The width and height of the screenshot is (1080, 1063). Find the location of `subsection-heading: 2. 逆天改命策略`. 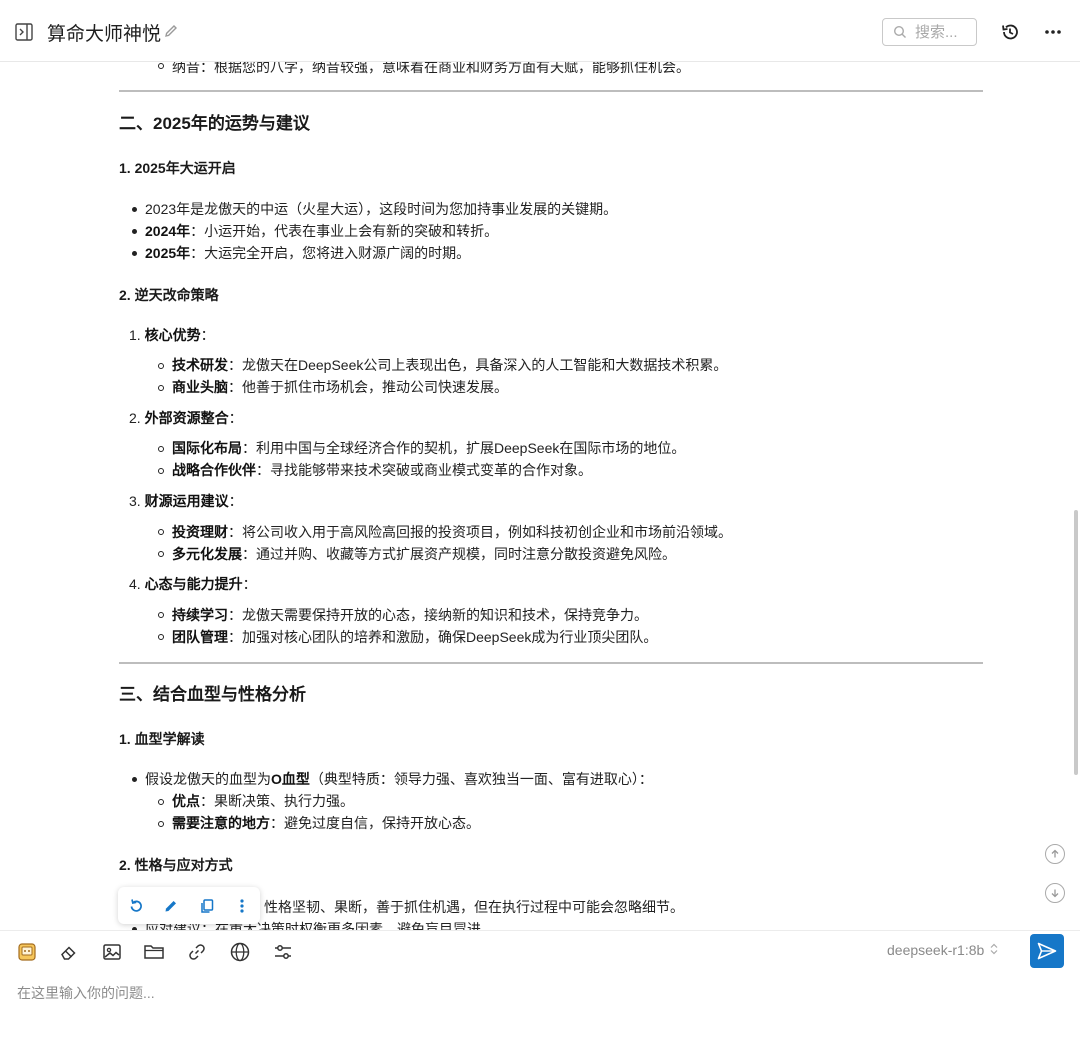

subsection-heading: 2. 逆天改命策略 is located at coordinates (169, 295).